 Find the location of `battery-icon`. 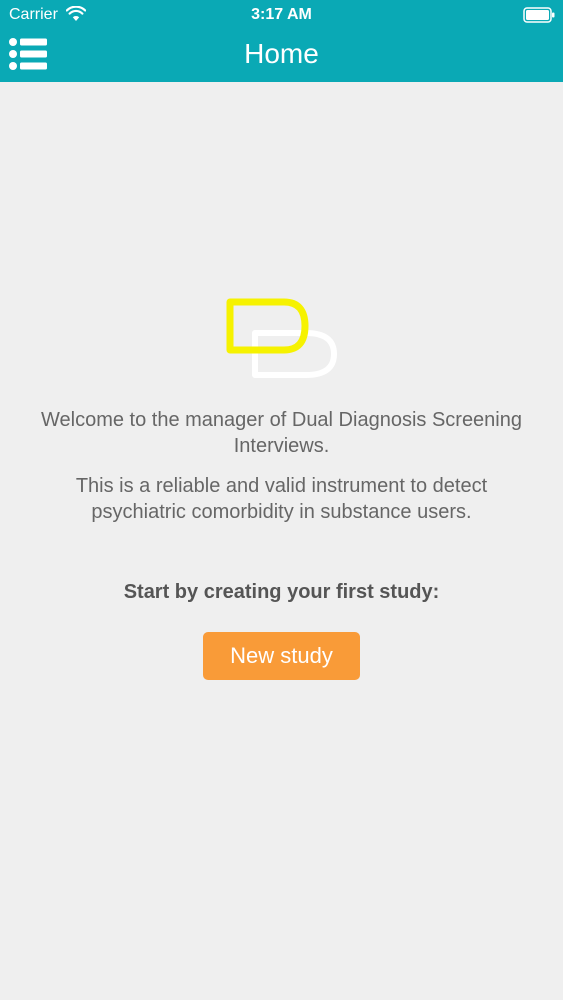

battery-icon is located at coordinates (539, 15).